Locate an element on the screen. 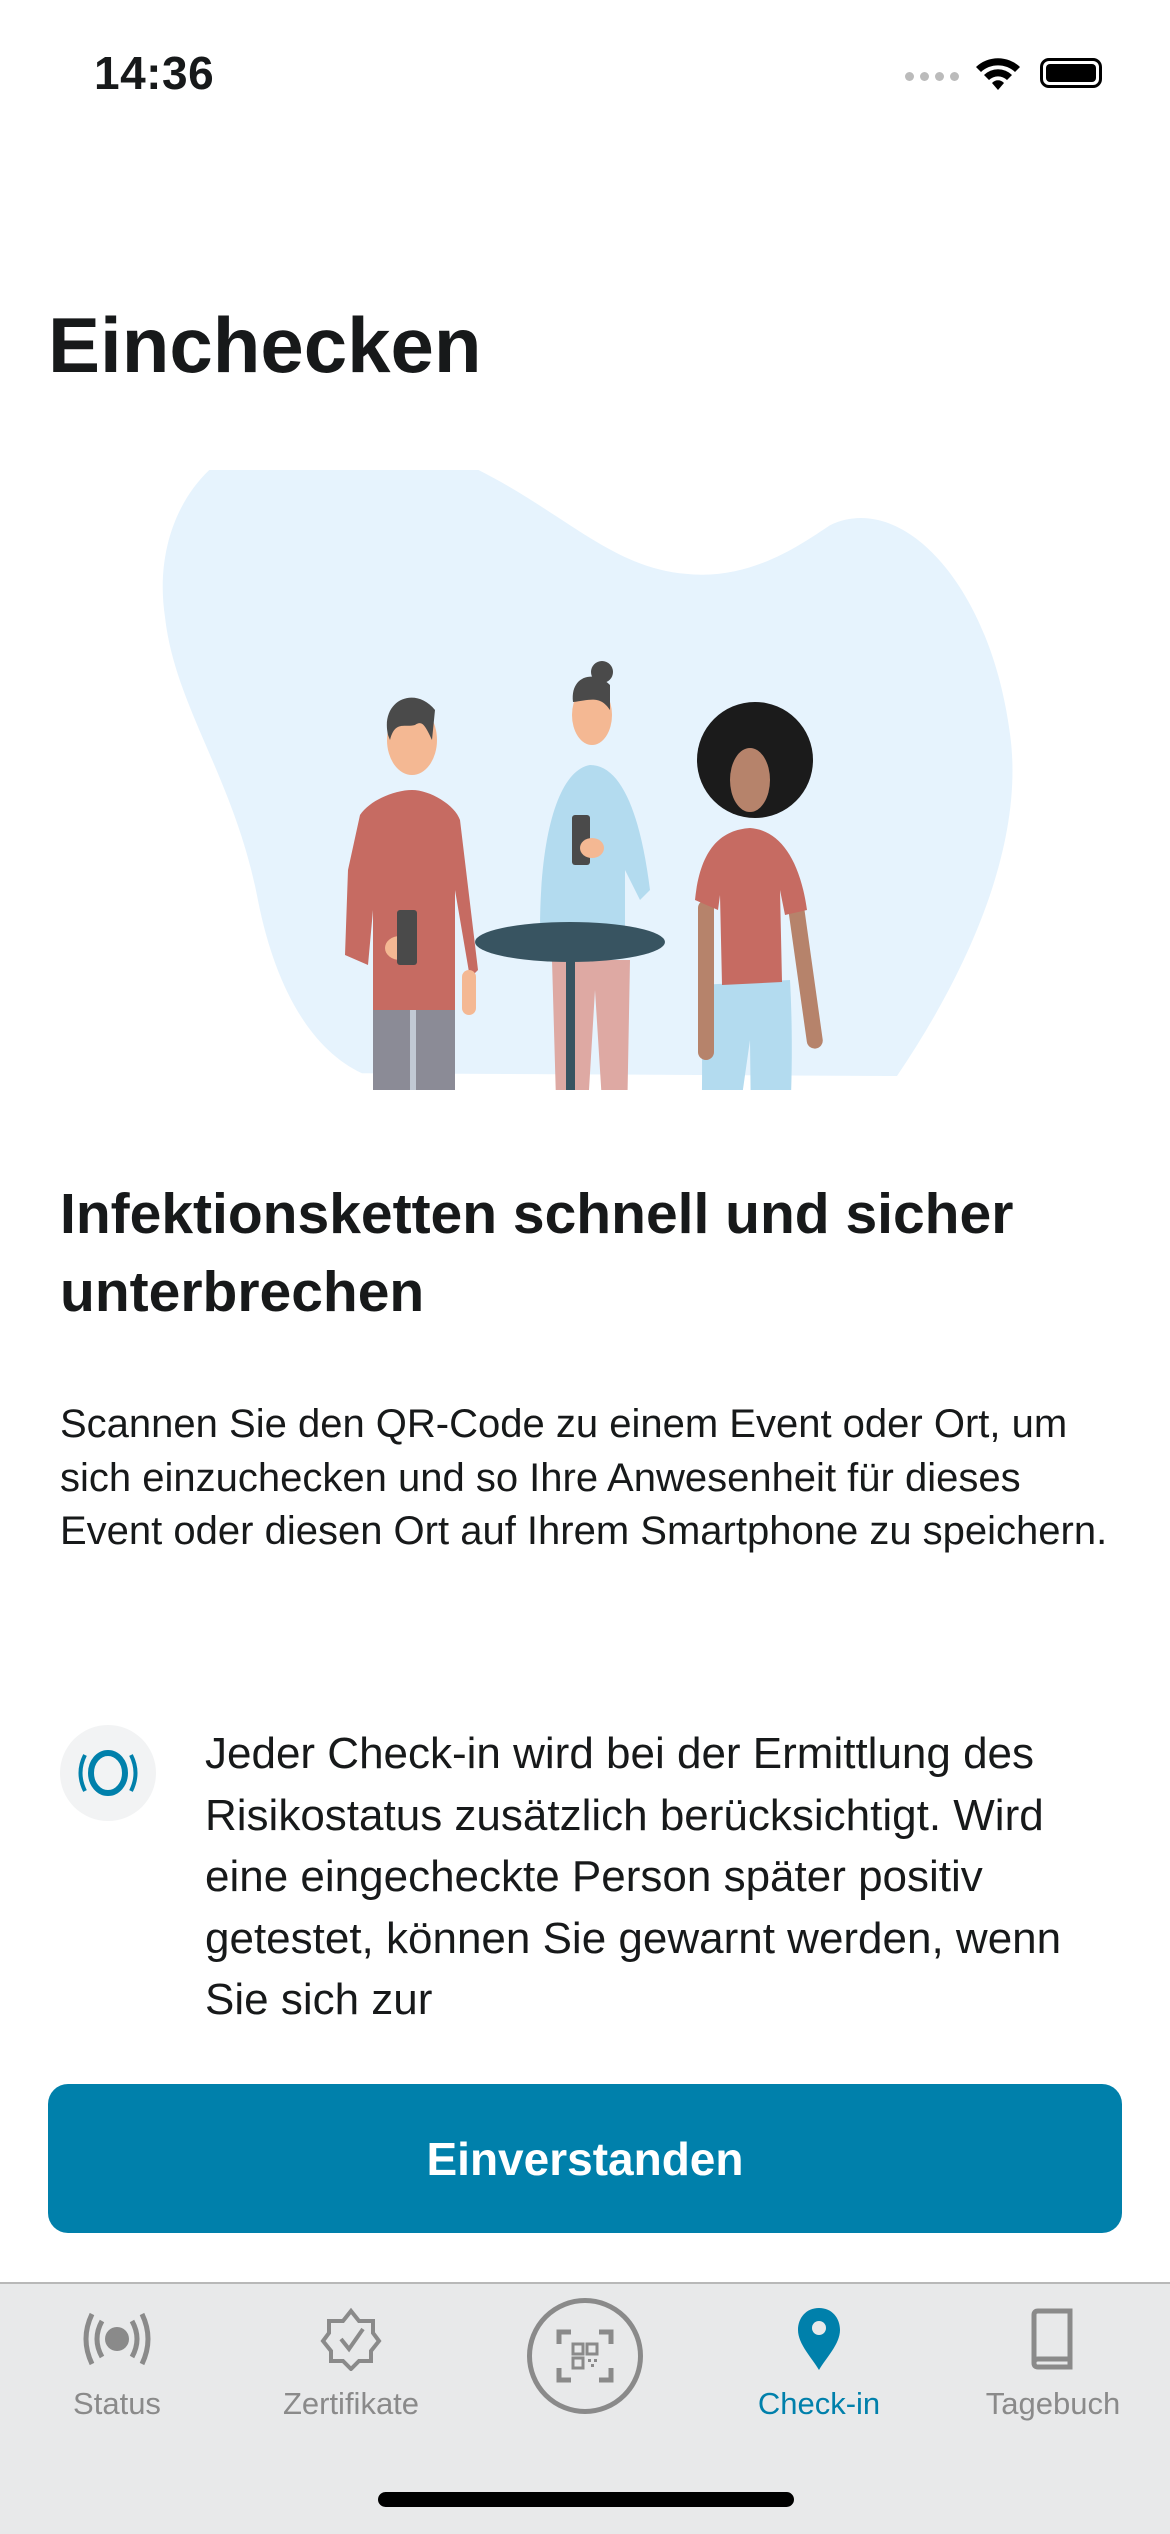 This screenshot has width=1170, height=2534. home-indicator is located at coordinates (586, 2499).